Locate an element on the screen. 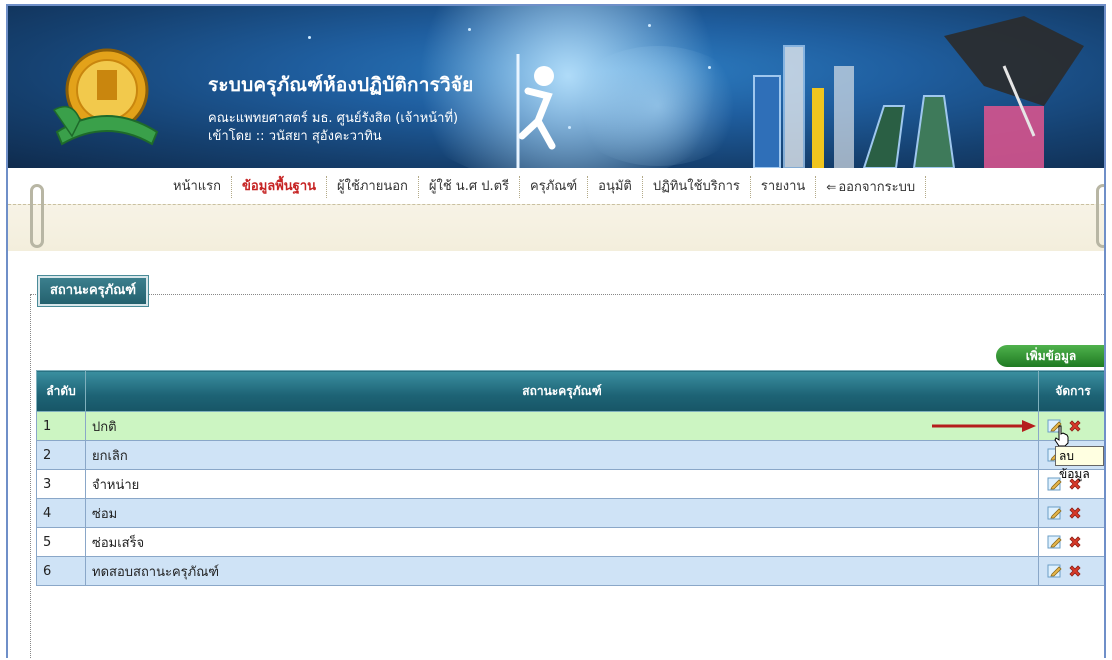 This screenshot has height=660, width=1112. banner-figure is located at coordinates (536, 111).